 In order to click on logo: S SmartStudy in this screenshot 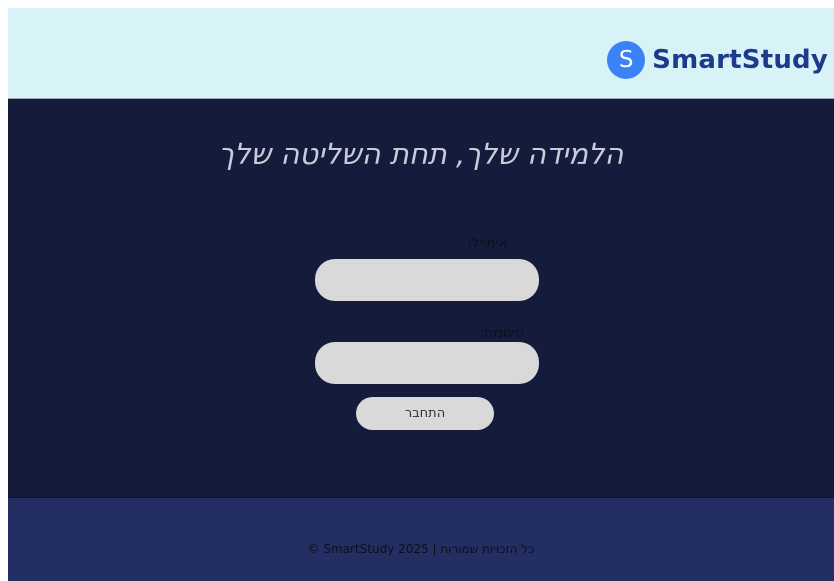, I will do `click(717, 60)`.